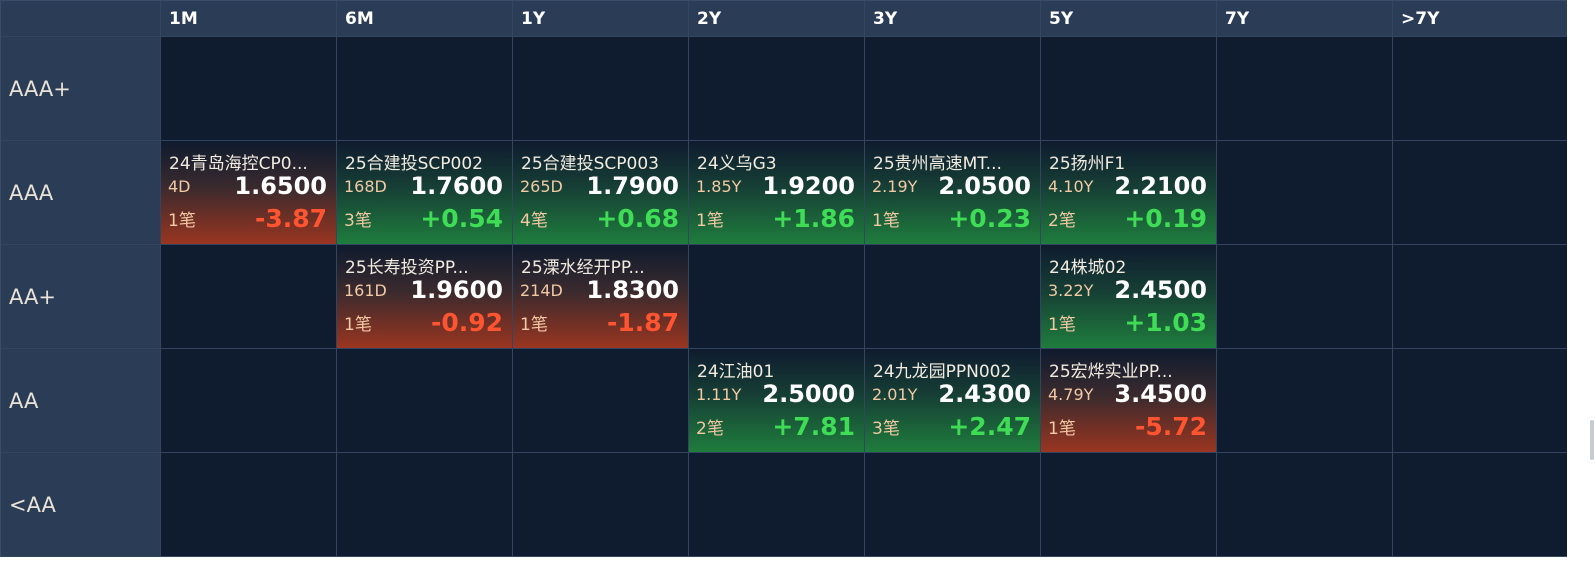 The height and width of the screenshot is (569, 1596). What do you see at coordinates (1305, 19) in the screenshot?
I see `column-header-6: 7Y` at bounding box center [1305, 19].